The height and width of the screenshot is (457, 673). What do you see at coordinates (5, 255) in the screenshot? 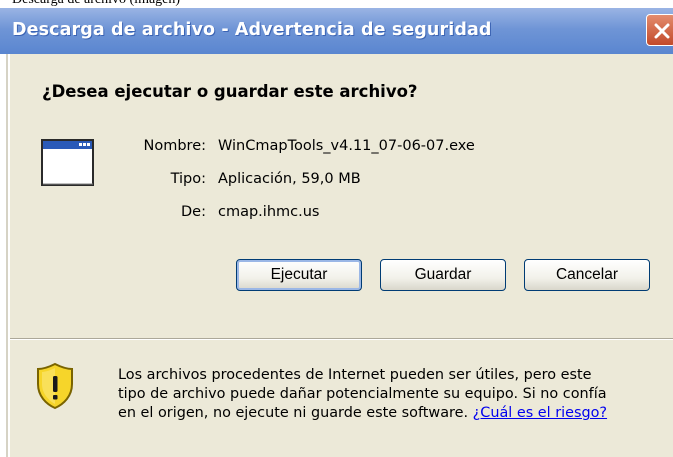
I see `window-left-edge` at bounding box center [5, 255].